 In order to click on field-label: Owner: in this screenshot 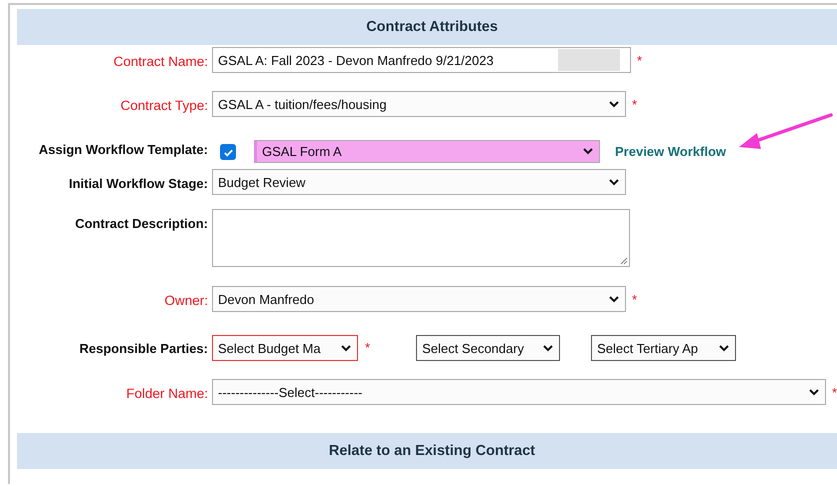, I will do `click(185, 300)`.